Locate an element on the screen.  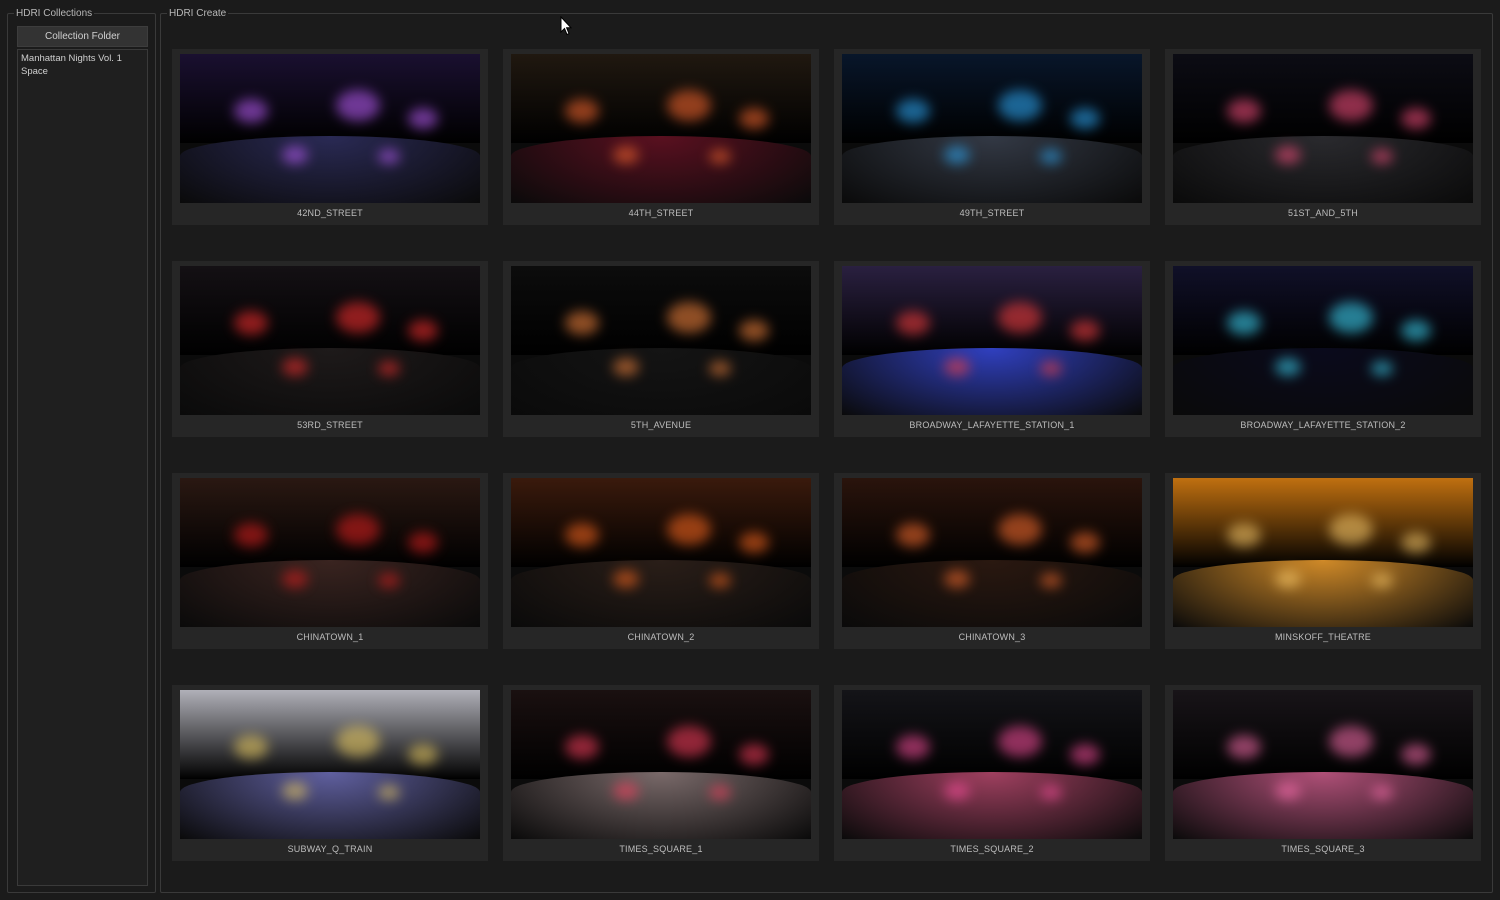
hdri-card: CHINATOWN_1 is located at coordinates (330, 561).